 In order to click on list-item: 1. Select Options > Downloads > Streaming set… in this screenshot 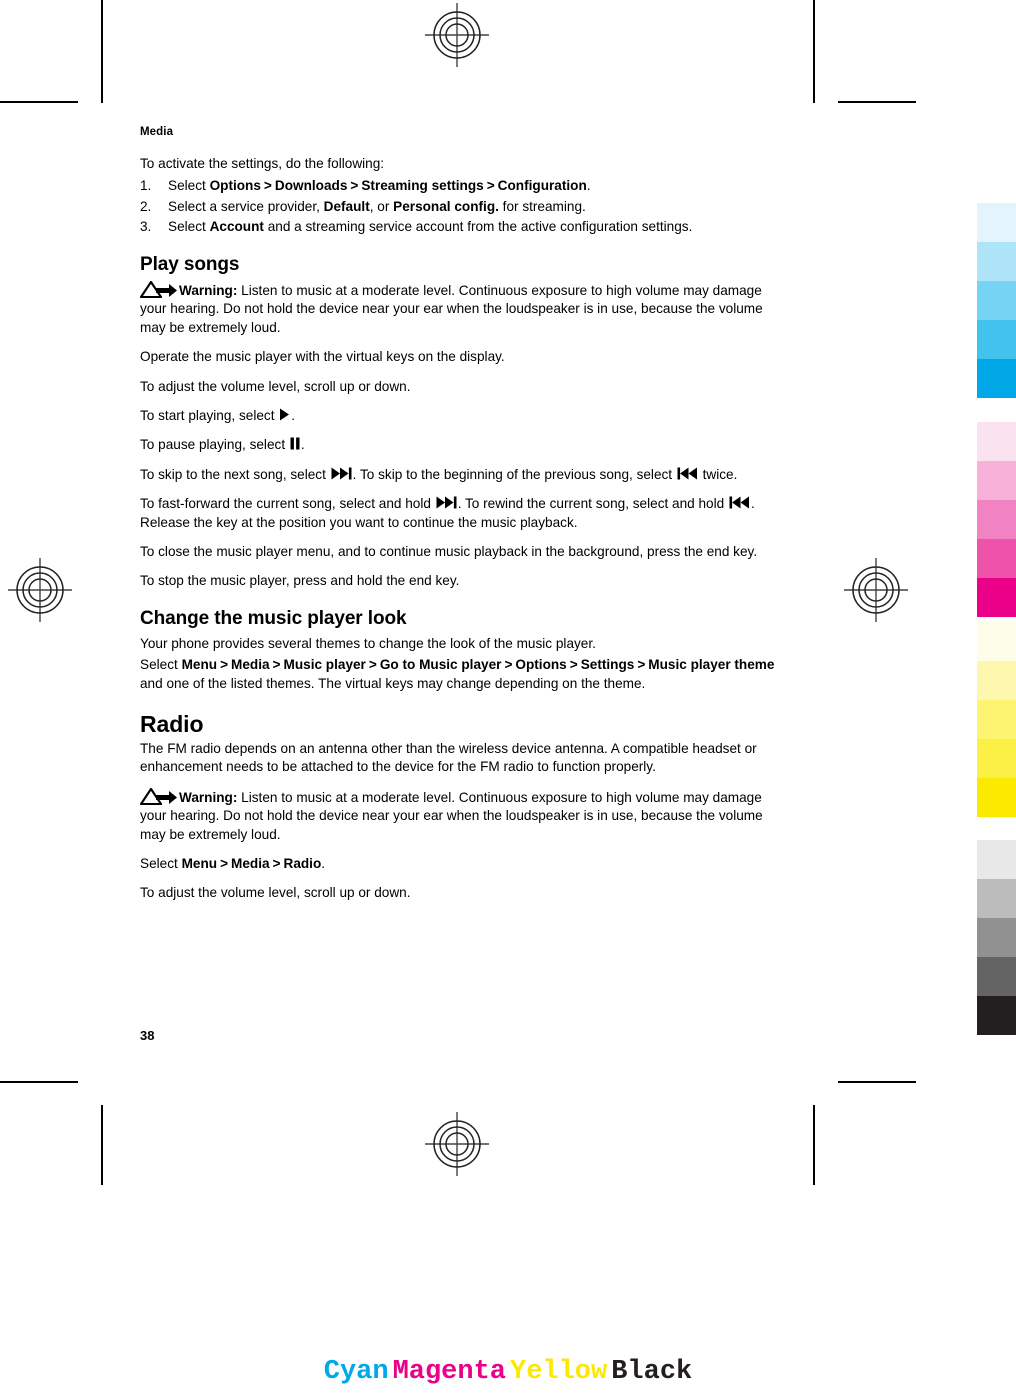, I will do `click(460, 186)`.